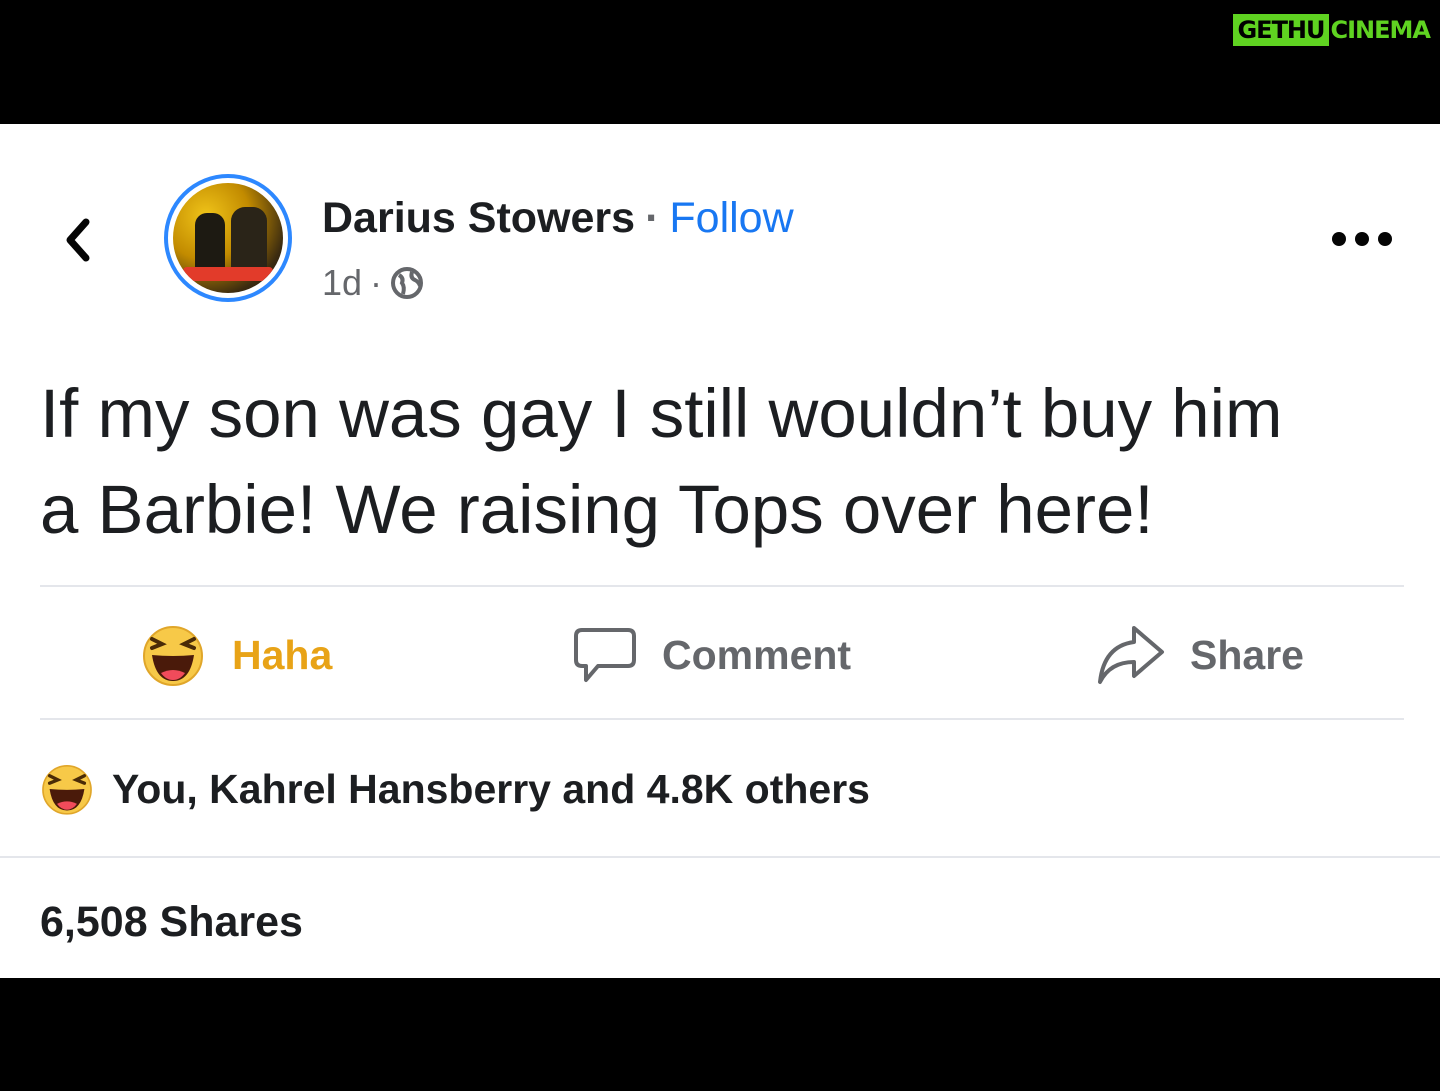 This screenshot has height=1091, width=1440. Describe the element at coordinates (757, 654) in the screenshot. I see `comment-label: Comment` at that location.